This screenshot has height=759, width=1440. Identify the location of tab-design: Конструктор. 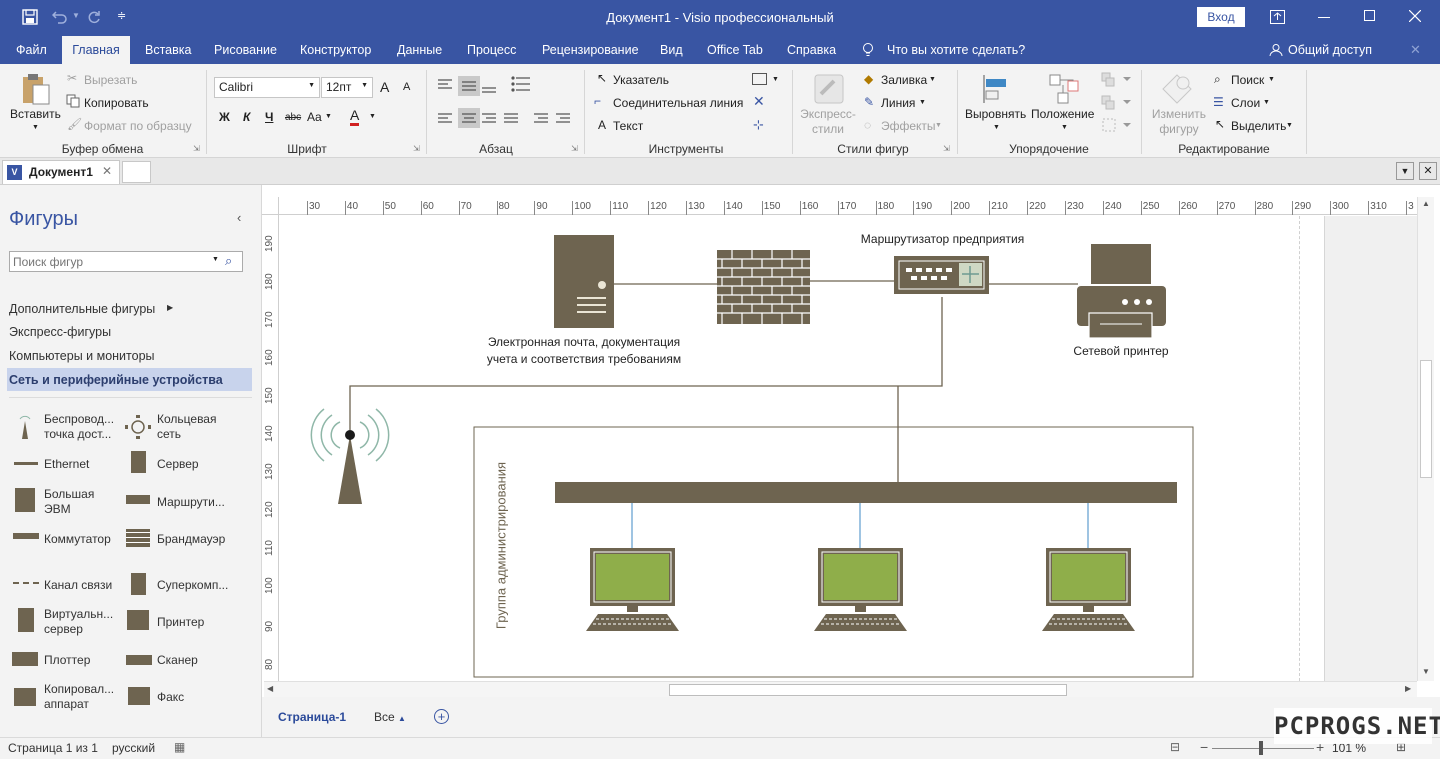
(335, 50).